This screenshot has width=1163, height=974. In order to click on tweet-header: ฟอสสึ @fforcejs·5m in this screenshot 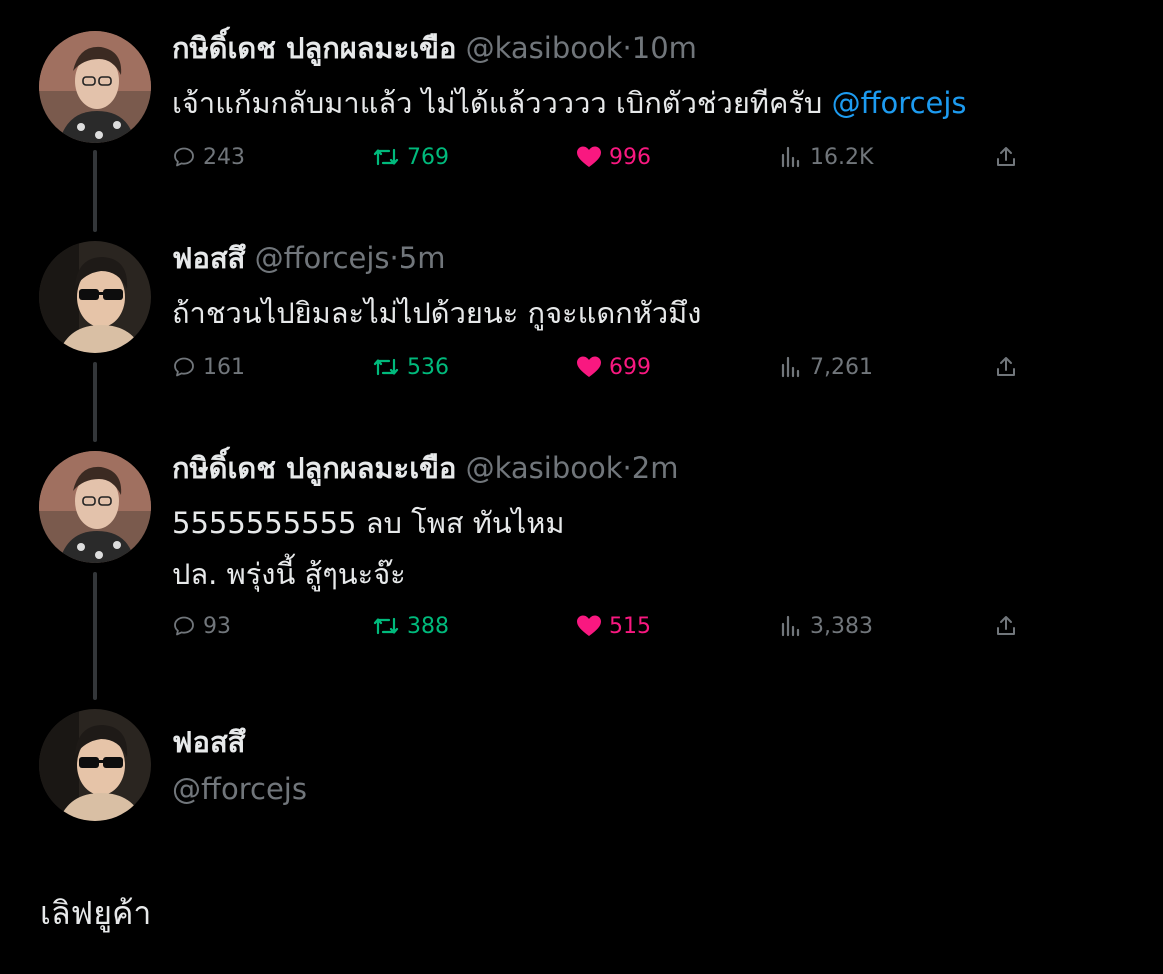, I will do `click(308, 258)`.